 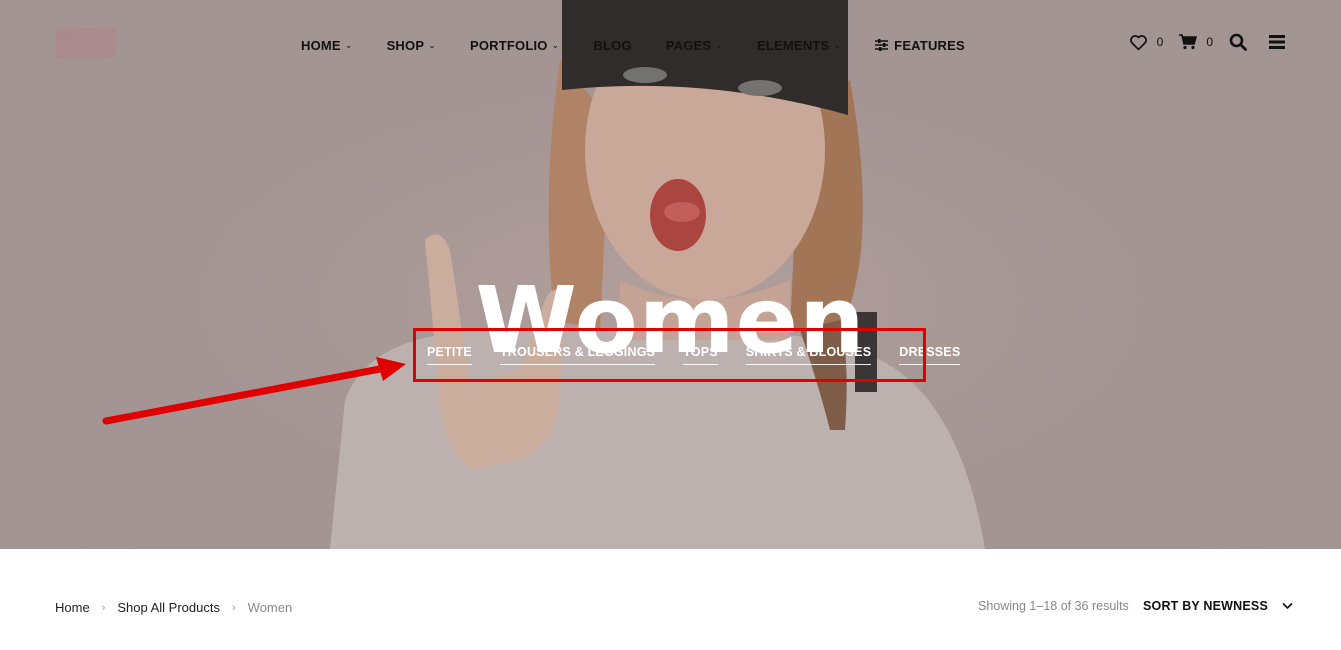 What do you see at coordinates (168, 607) in the screenshot?
I see `breadcrumb-link-shop: Shop All Products` at bounding box center [168, 607].